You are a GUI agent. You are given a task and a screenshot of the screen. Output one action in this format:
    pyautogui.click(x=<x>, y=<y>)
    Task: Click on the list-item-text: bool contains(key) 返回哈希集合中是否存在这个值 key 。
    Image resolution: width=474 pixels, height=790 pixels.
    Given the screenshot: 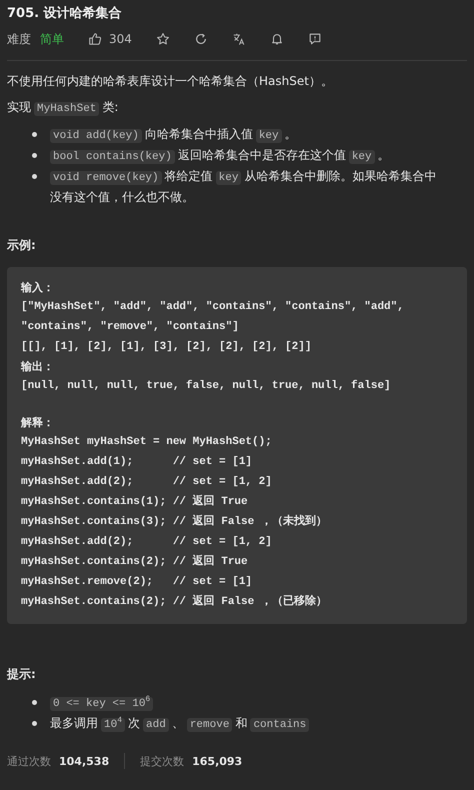 What is the action you would take?
    pyautogui.click(x=258, y=156)
    